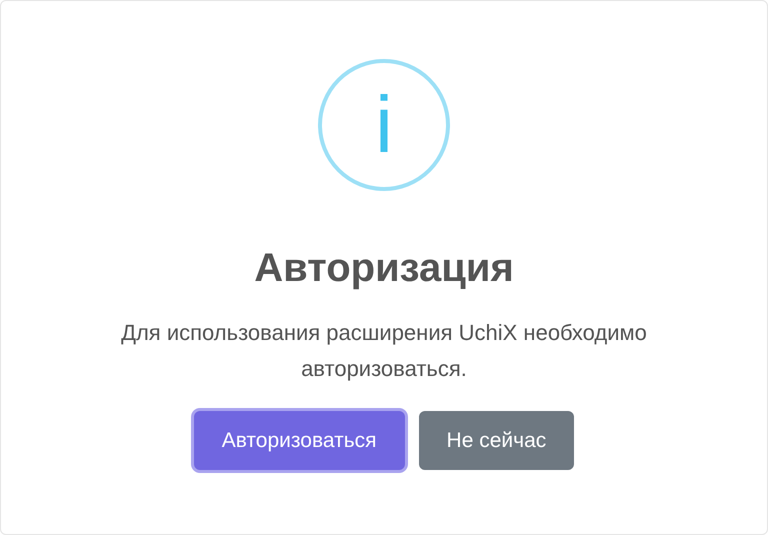 The width and height of the screenshot is (768, 535). Describe the element at coordinates (496, 440) in the screenshot. I see `not-now-button: Не сейчас` at that location.